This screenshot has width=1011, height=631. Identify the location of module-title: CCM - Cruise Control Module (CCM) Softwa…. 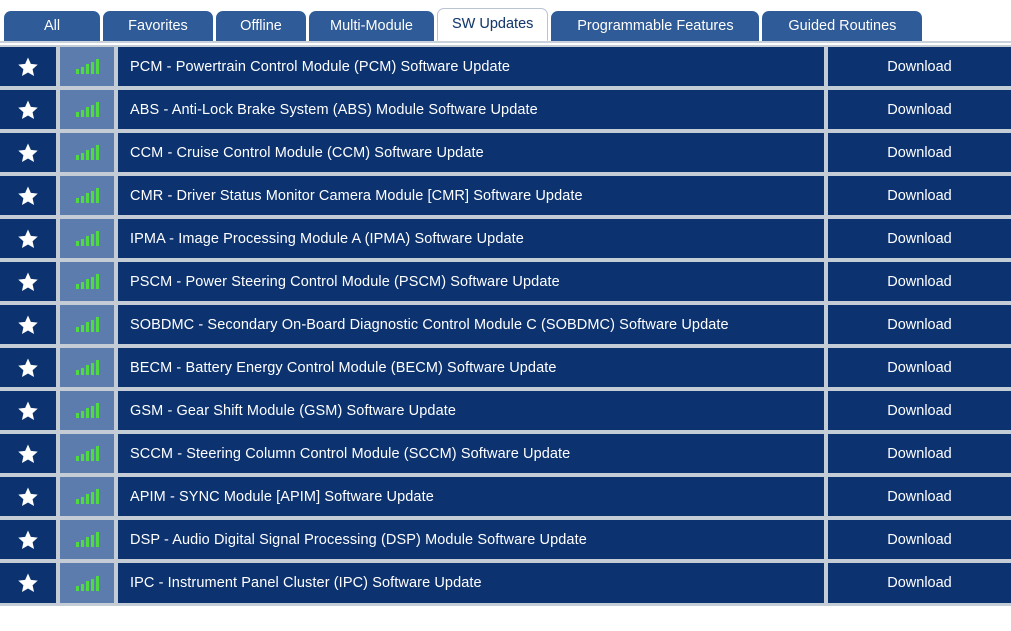
(473, 152).